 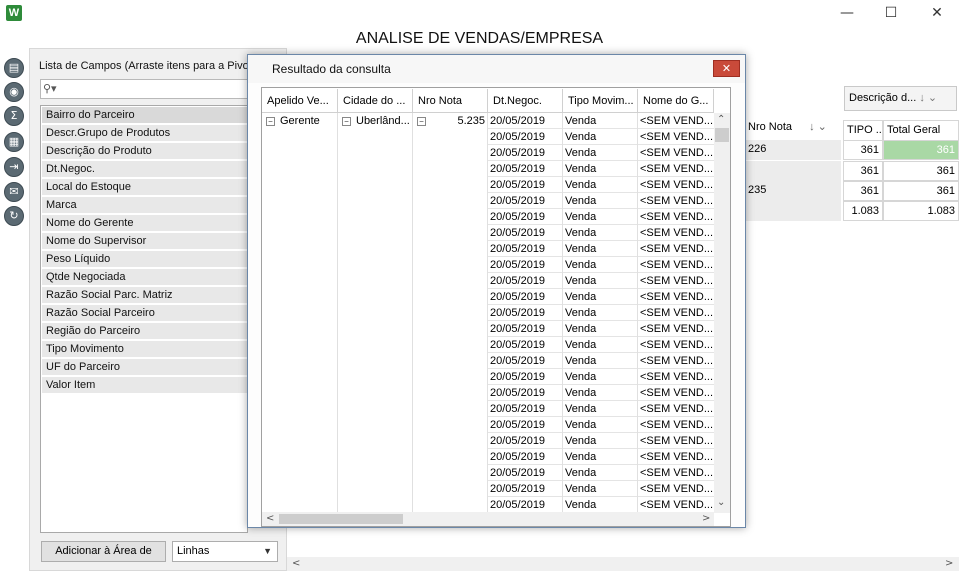 I want to click on field-item: Tipo Movimento, so click(x=145, y=349).